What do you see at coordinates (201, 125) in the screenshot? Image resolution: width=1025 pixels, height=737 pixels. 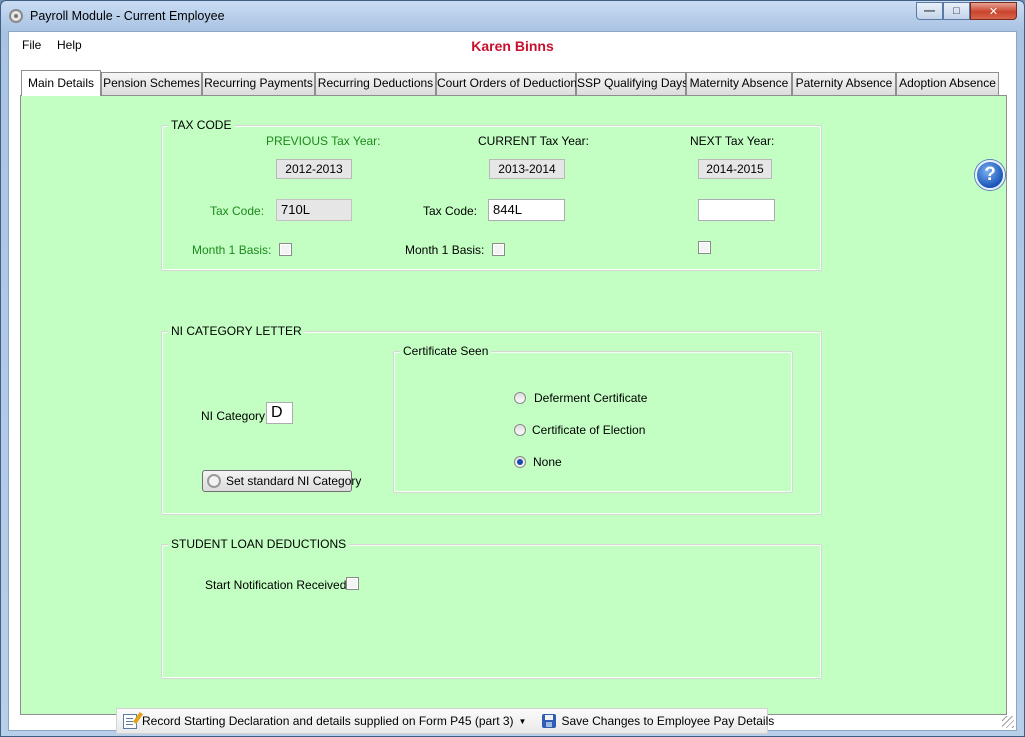 I see `tax-code-legend: TAX CODE` at bounding box center [201, 125].